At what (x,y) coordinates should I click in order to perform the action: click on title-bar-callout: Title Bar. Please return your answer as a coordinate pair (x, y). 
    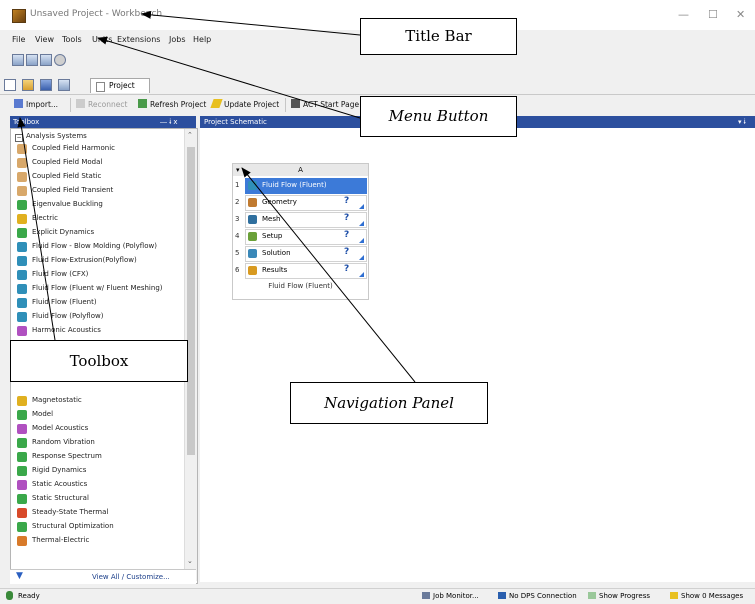
    Looking at the image, I should click on (438, 36).